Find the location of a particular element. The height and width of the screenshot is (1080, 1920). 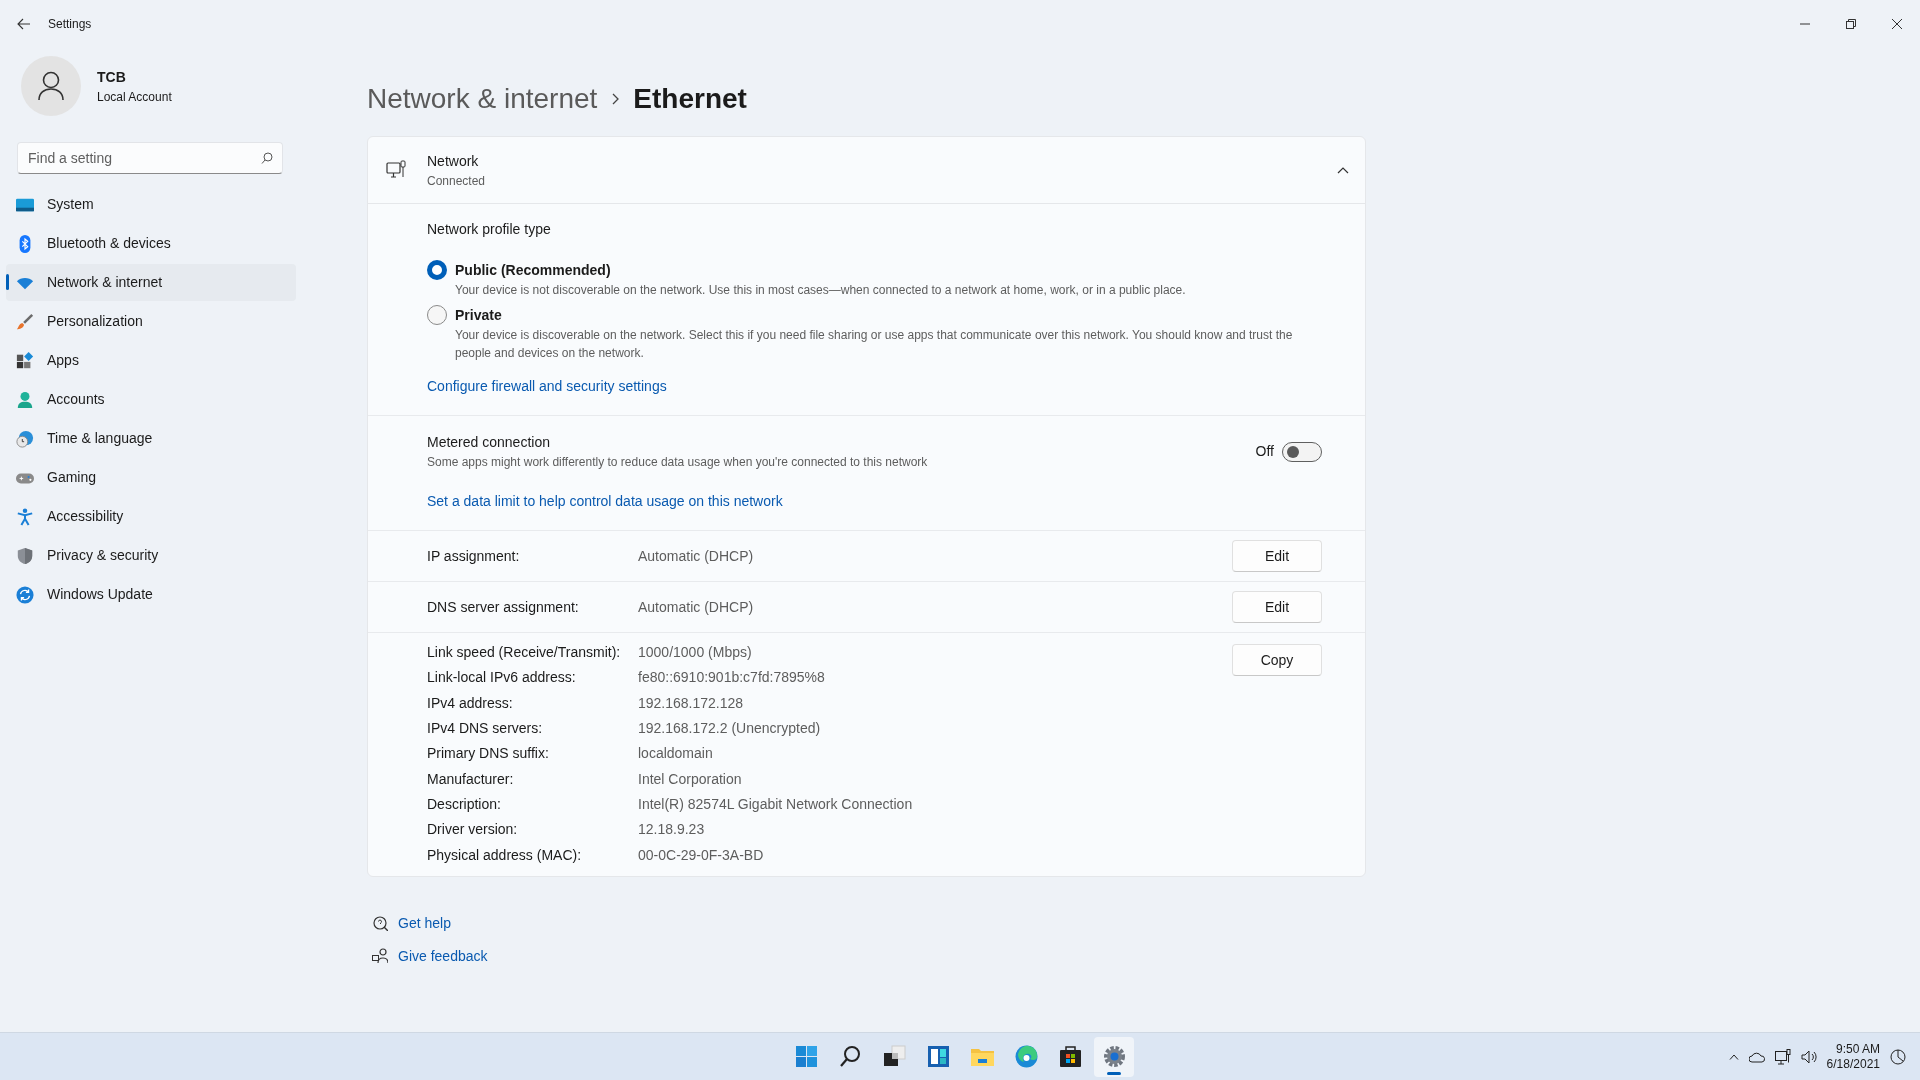

brush-icon is located at coordinates (25, 321).